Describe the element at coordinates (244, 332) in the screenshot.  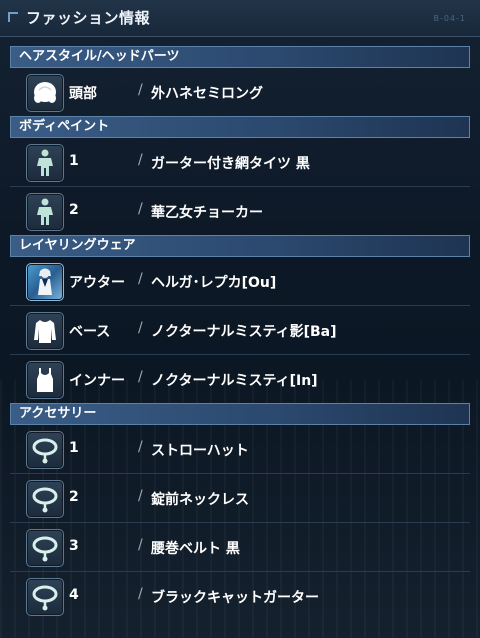
I see `item-value: ノクターナルミスティ影[Ba]` at that location.